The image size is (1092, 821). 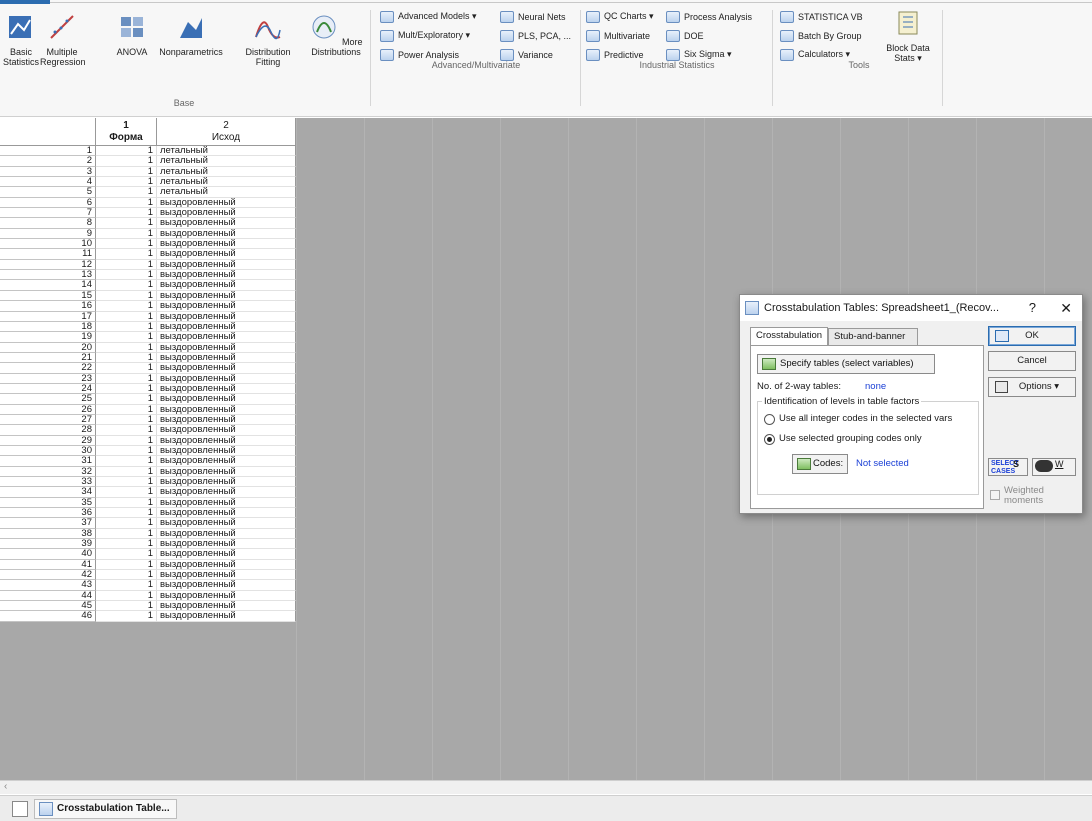 I want to click on row-number: 5, so click(x=48, y=192).